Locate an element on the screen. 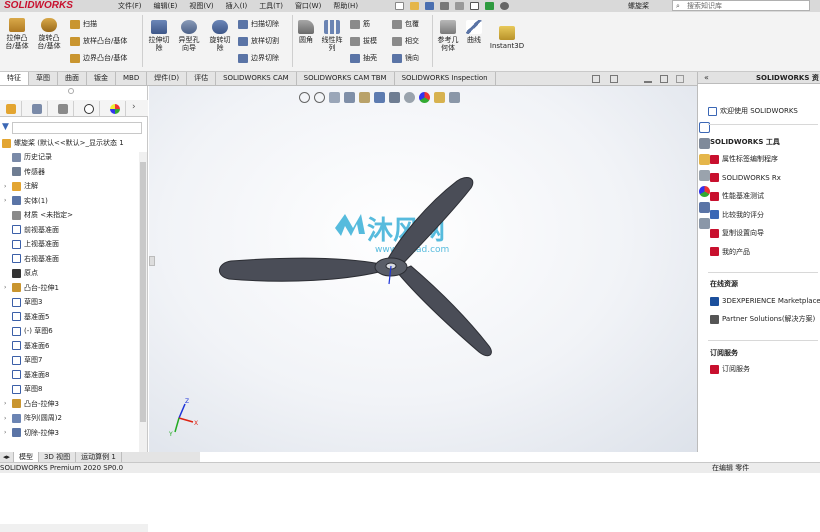  propeller-model is located at coordinates (355, 267).